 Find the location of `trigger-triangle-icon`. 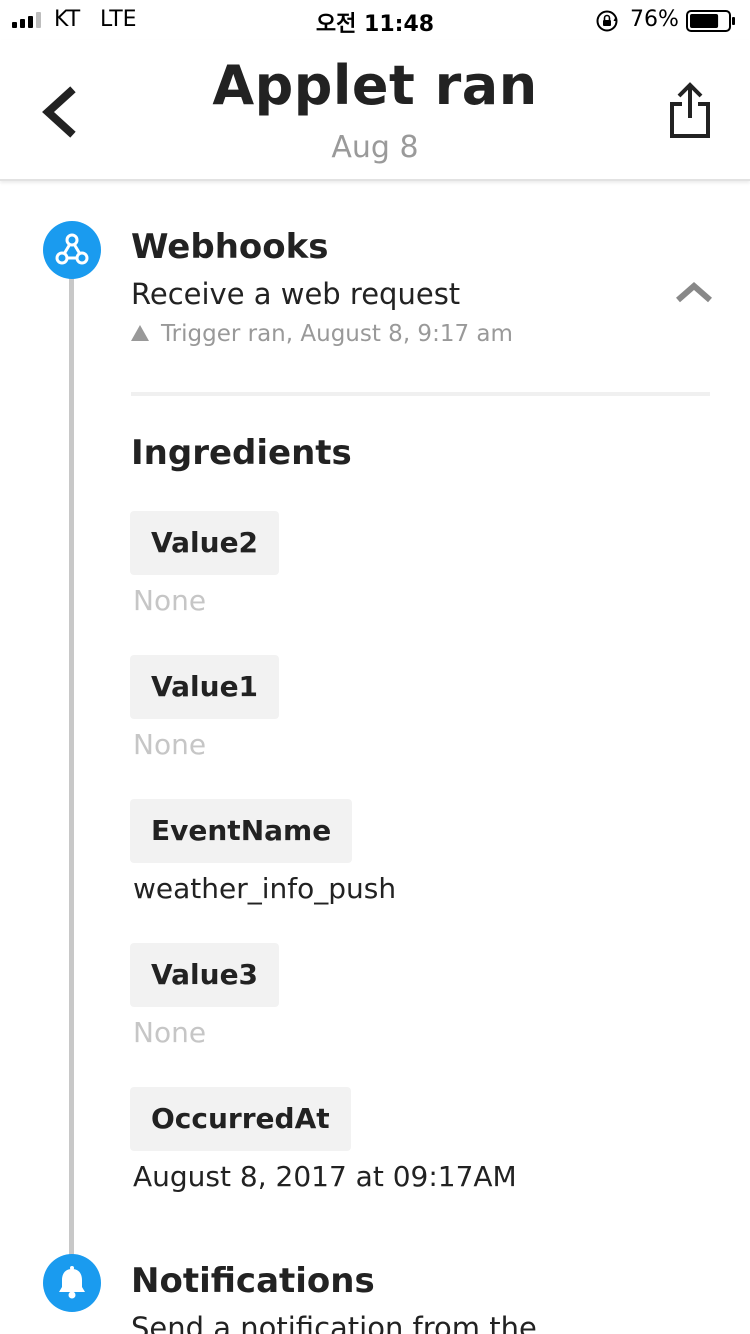

trigger-triangle-icon is located at coordinates (140, 333).